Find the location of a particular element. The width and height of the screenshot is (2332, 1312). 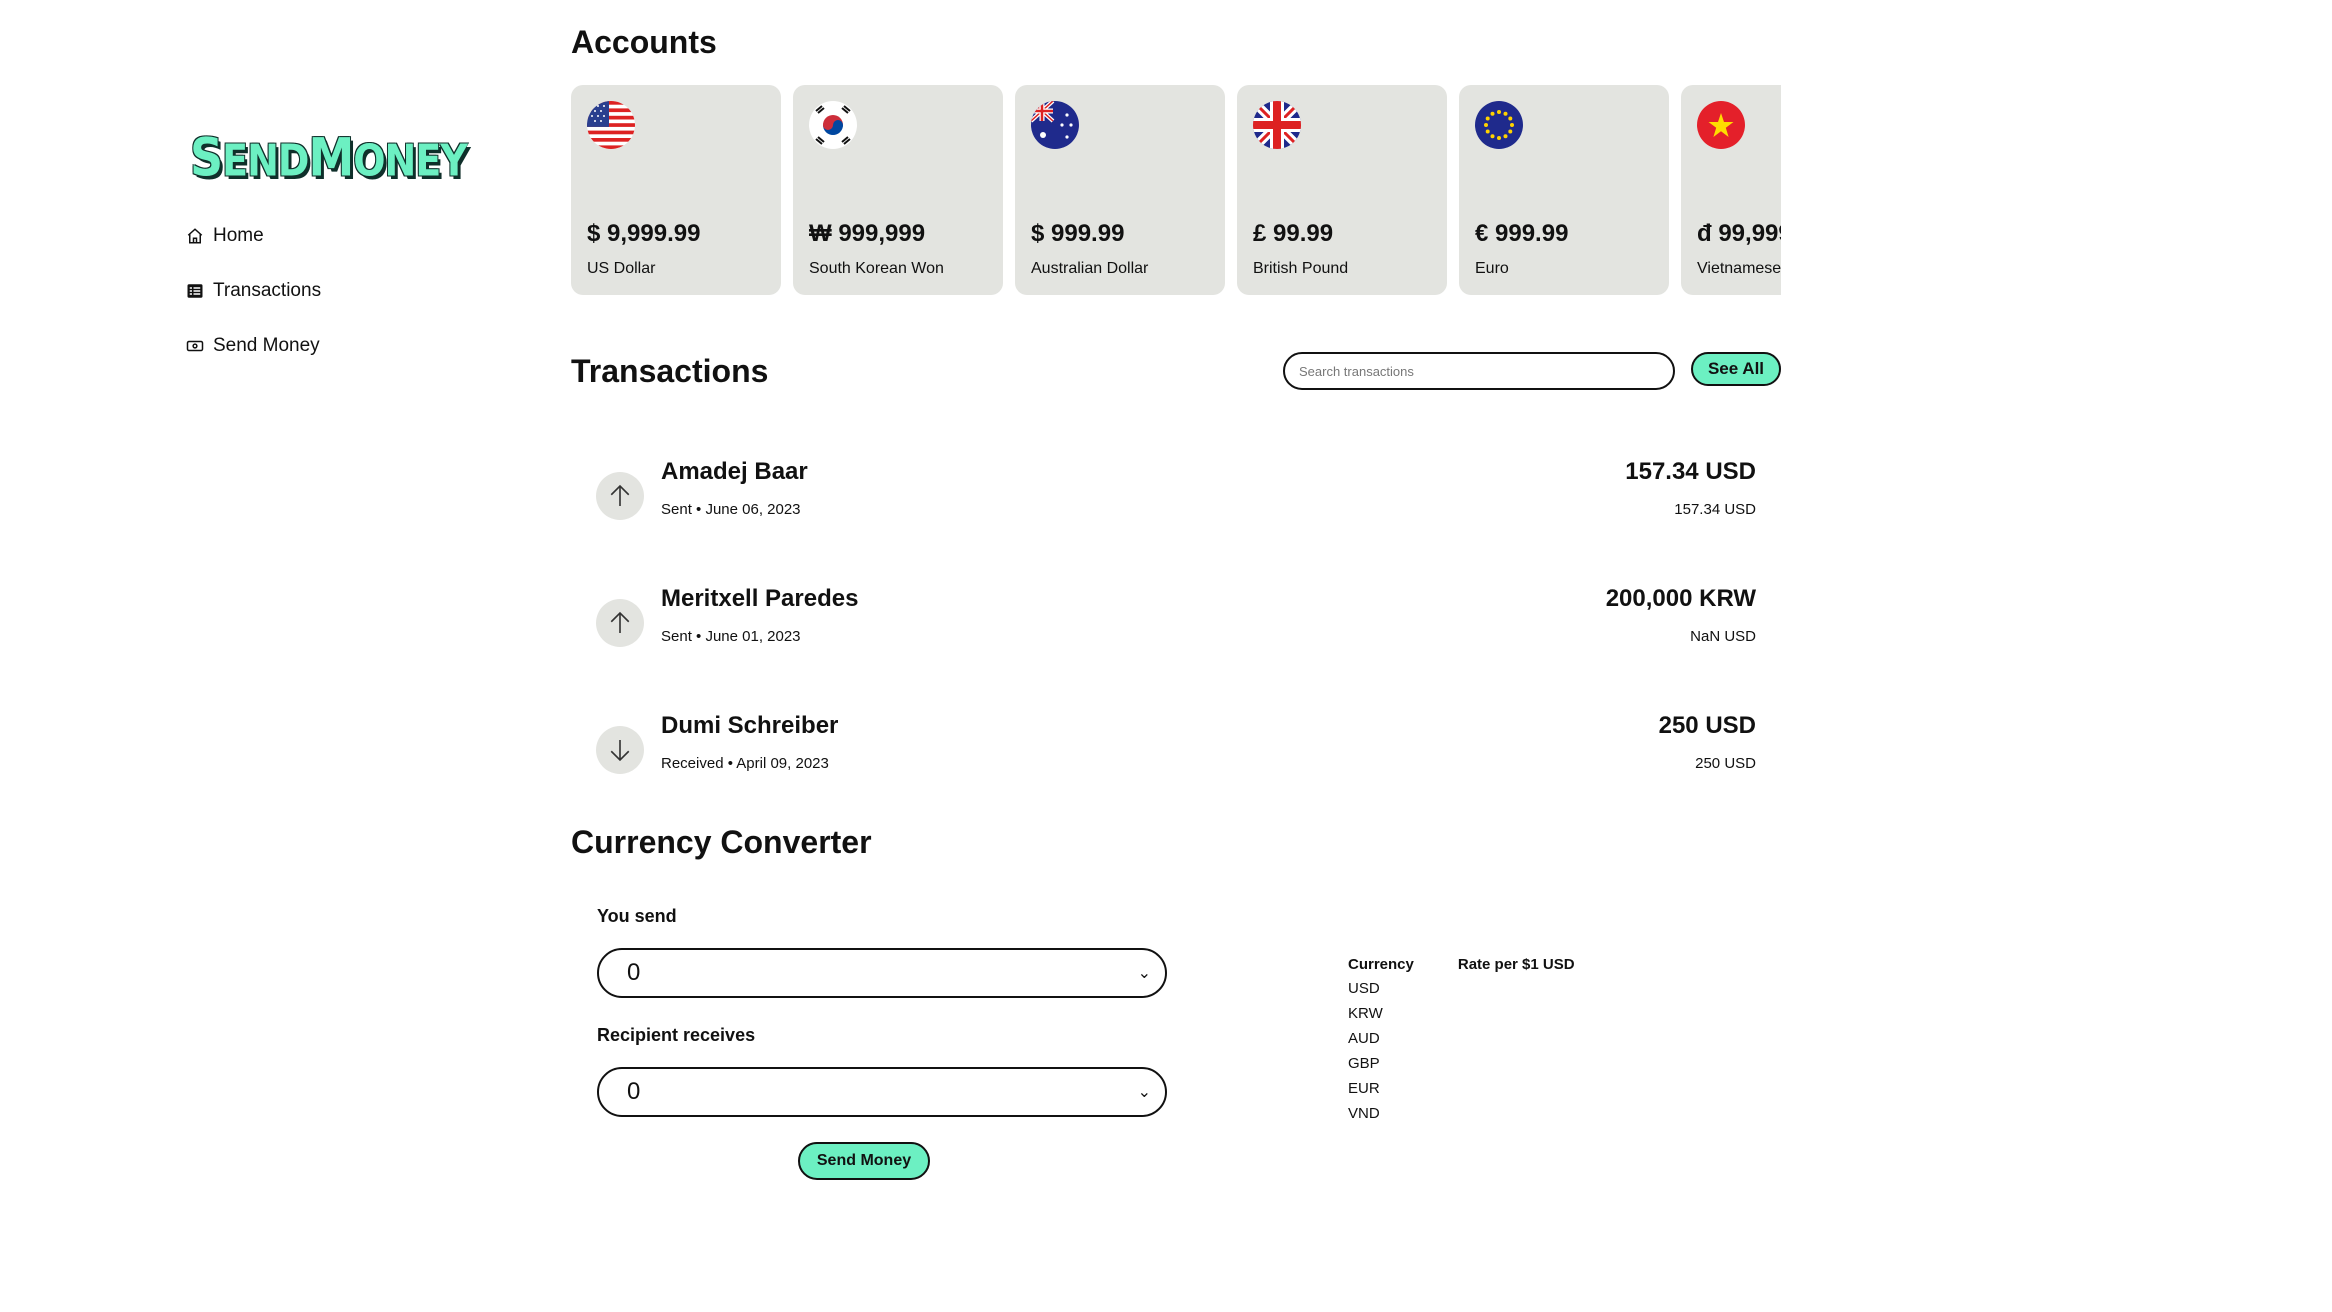

transaction-meta: Sent • June 01, 2023 is located at coordinates (731, 636).